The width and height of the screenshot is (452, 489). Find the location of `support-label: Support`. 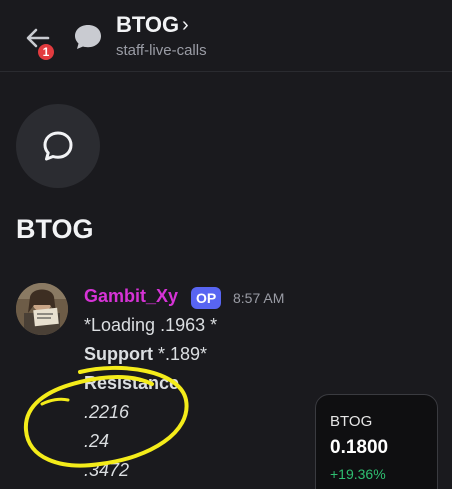

support-label: Support is located at coordinates (118, 354).